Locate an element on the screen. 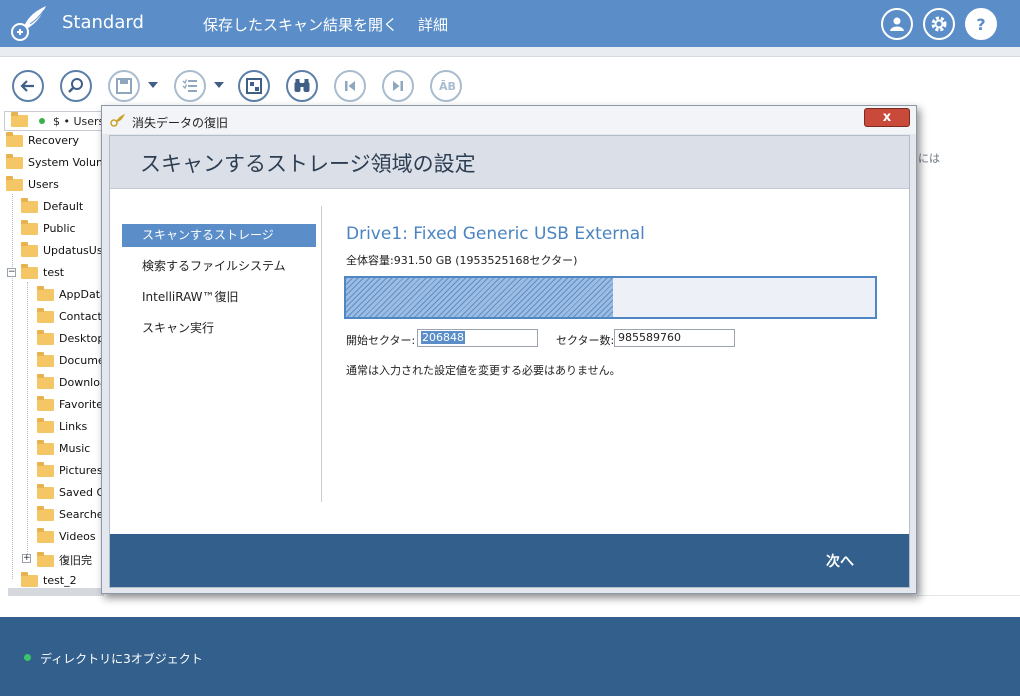 This screenshot has height=696, width=1020. tree-item: Desktop is located at coordinates (70, 341).